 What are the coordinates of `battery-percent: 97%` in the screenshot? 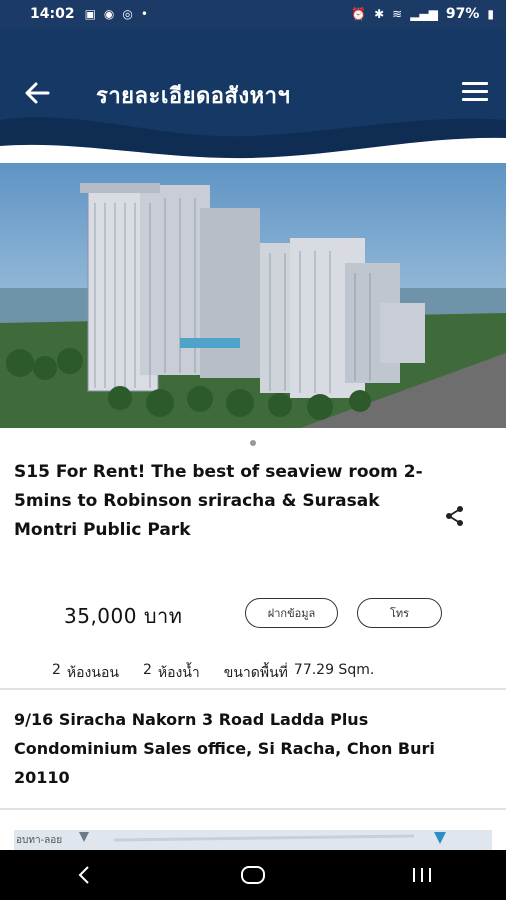 It's located at (462, 14).